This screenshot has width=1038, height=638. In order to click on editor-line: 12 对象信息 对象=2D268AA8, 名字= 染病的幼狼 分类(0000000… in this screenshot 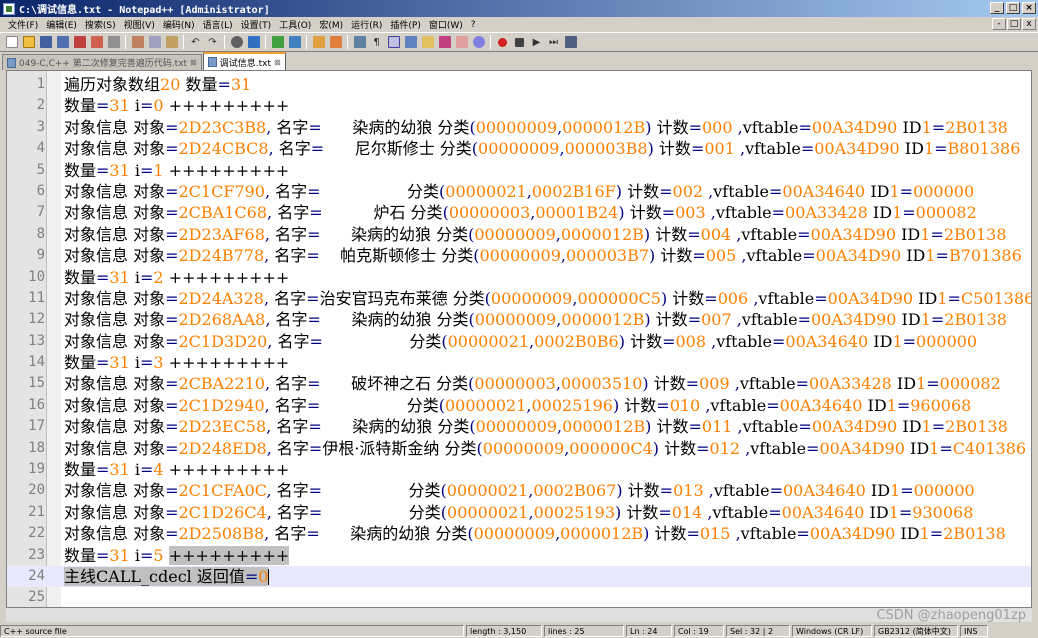, I will do `click(519, 319)`.